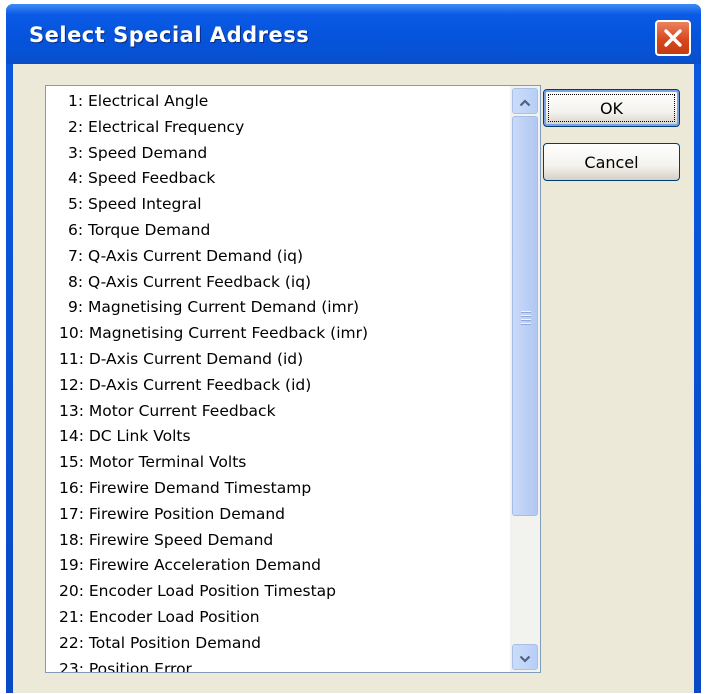 The image size is (705, 694). Describe the element at coordinates (353, 34) in the screenshot. I see `title-bar: Select Special Address` at that location.